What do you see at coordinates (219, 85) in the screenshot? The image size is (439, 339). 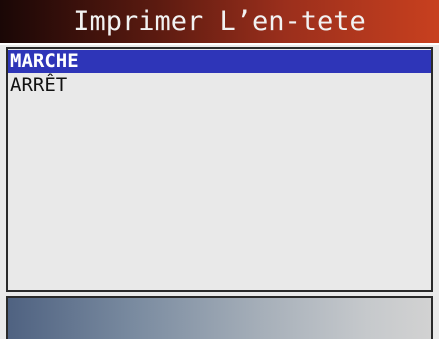 I see `menu-item-arret: ARRÊT` at bounding box center [219, 85].